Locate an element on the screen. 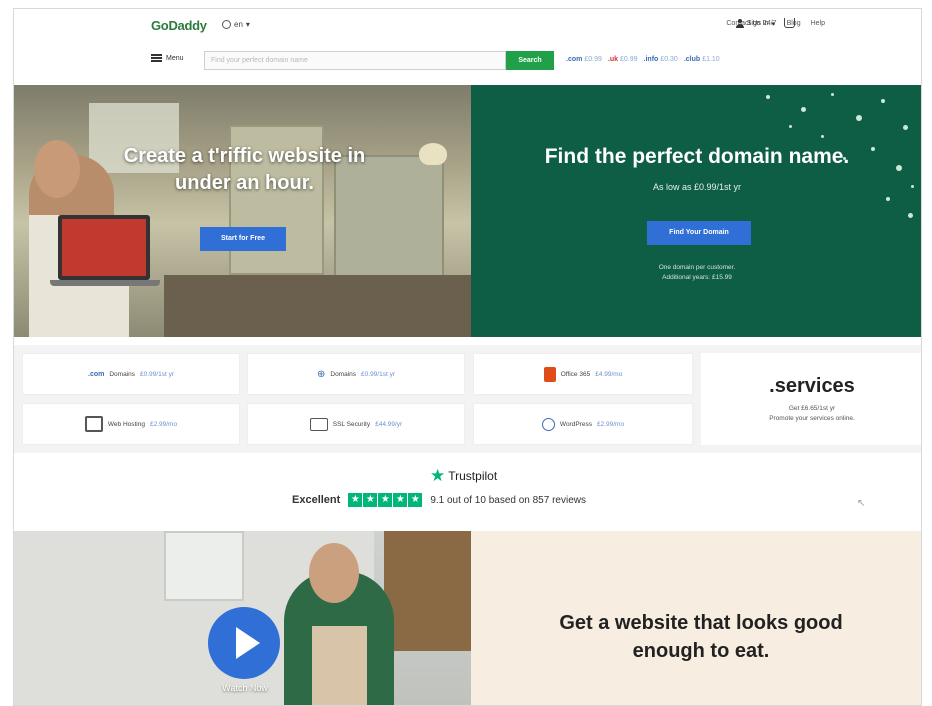  presenter-apron is located at coordinates (339, 665).